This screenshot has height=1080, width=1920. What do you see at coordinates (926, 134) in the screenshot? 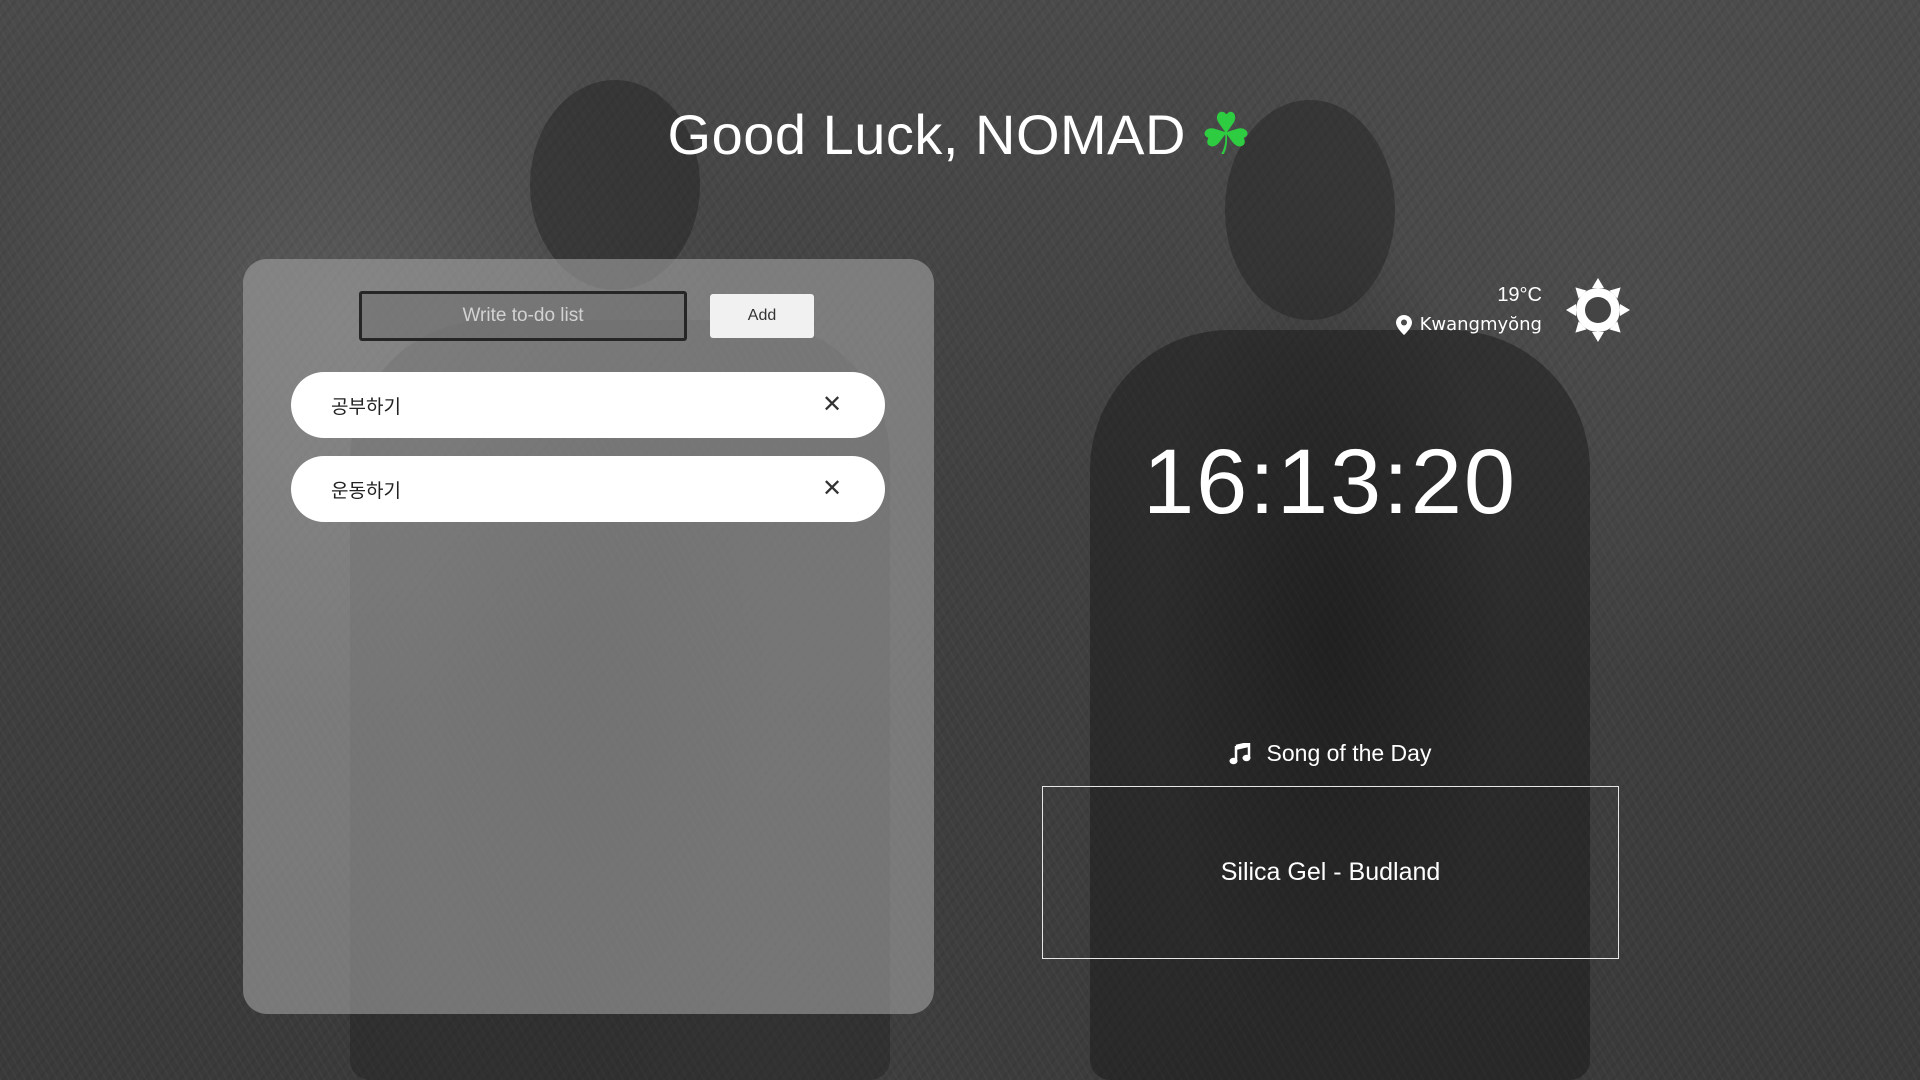
I see `greeting-text: Good Luck, NOMAD` at bounding box center [926, 134].